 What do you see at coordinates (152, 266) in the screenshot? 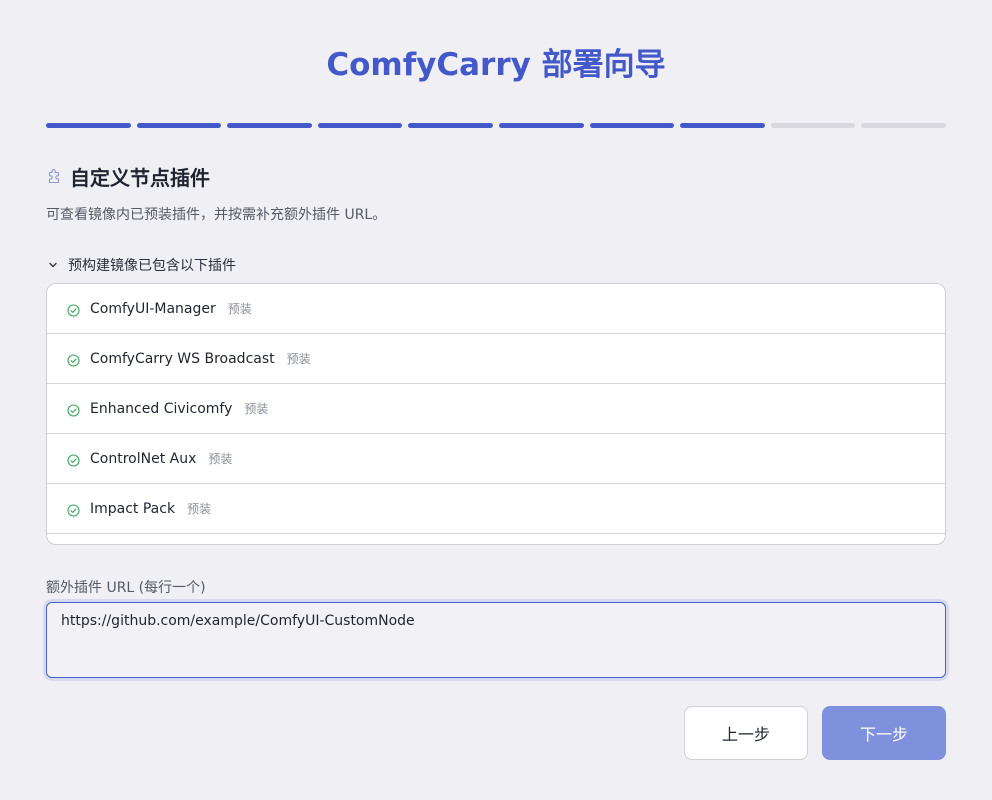
I see `preinstalled-toggle-label: 预构建镜像已包含以下插件` at bounding box center [152, 266].